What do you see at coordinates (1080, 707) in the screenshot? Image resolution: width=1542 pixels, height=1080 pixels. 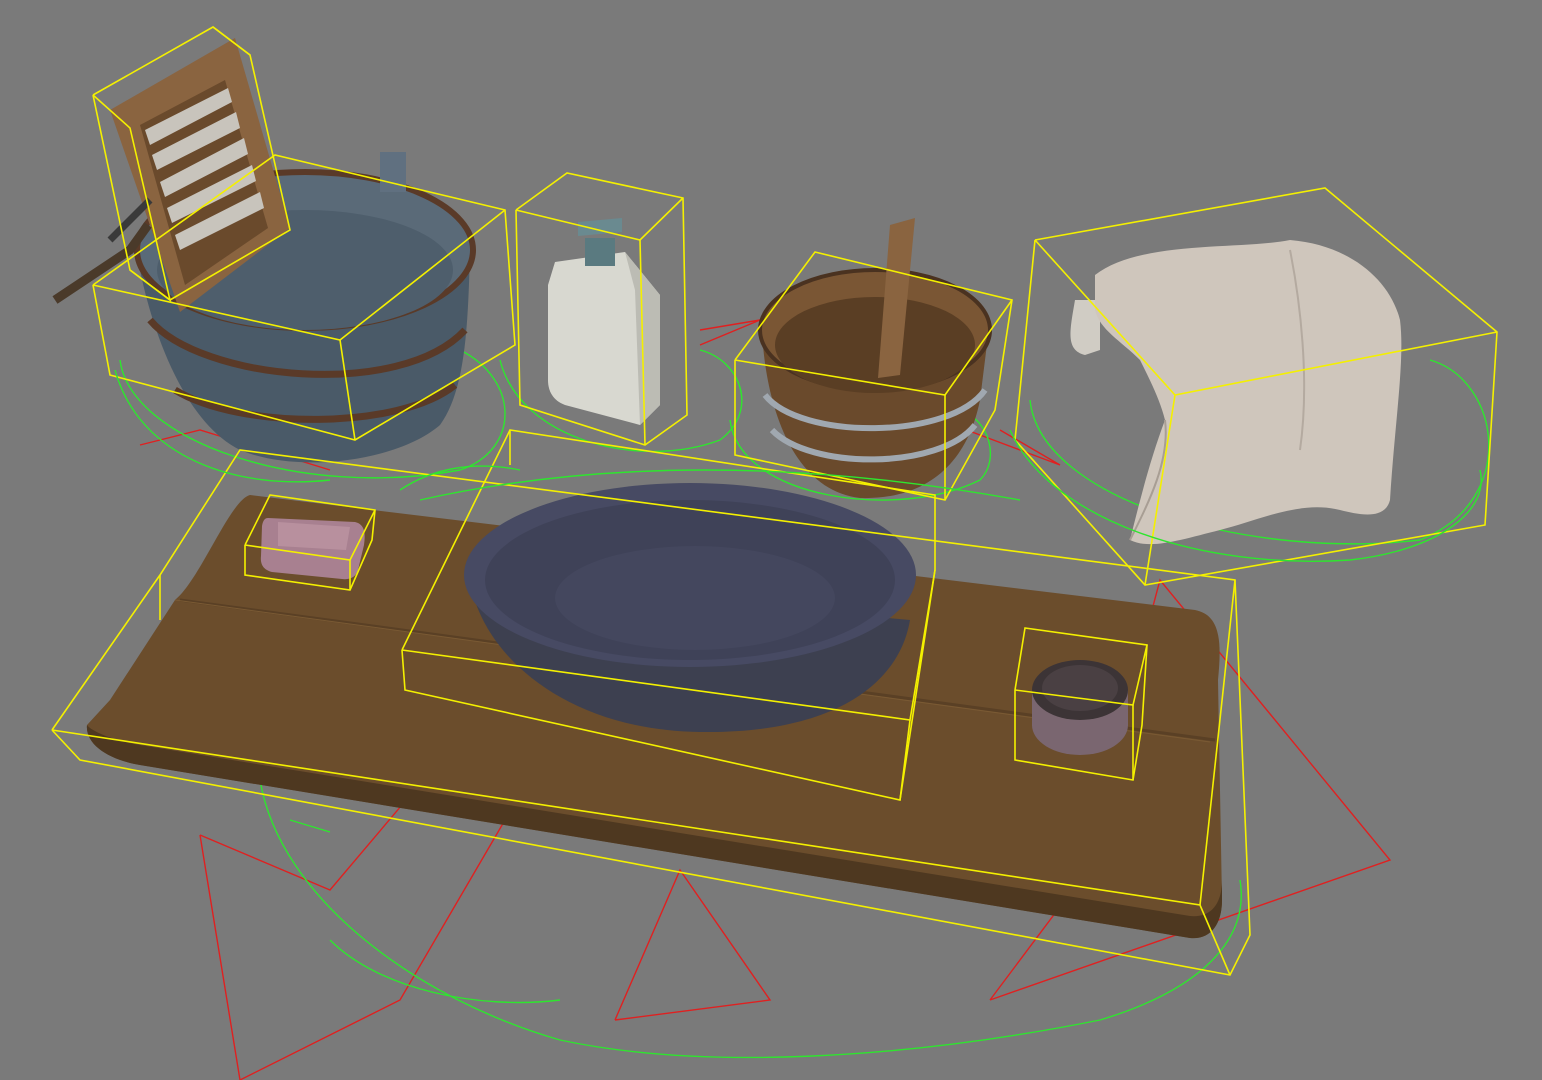 I see `tin-can` at bounding box center [1080, 707].